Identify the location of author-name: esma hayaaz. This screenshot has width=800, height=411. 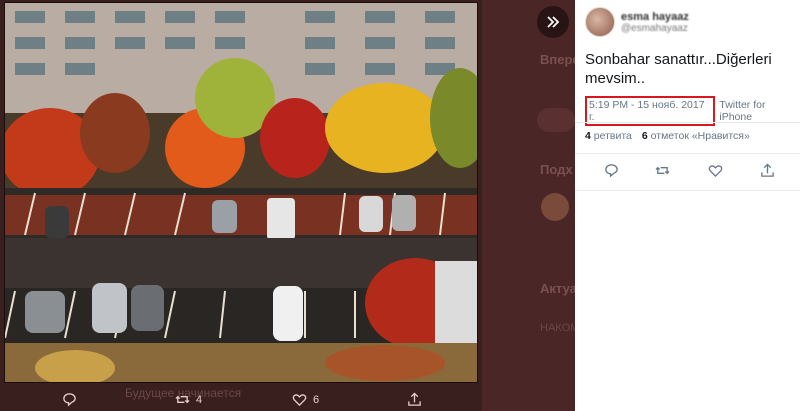
(655, 17).